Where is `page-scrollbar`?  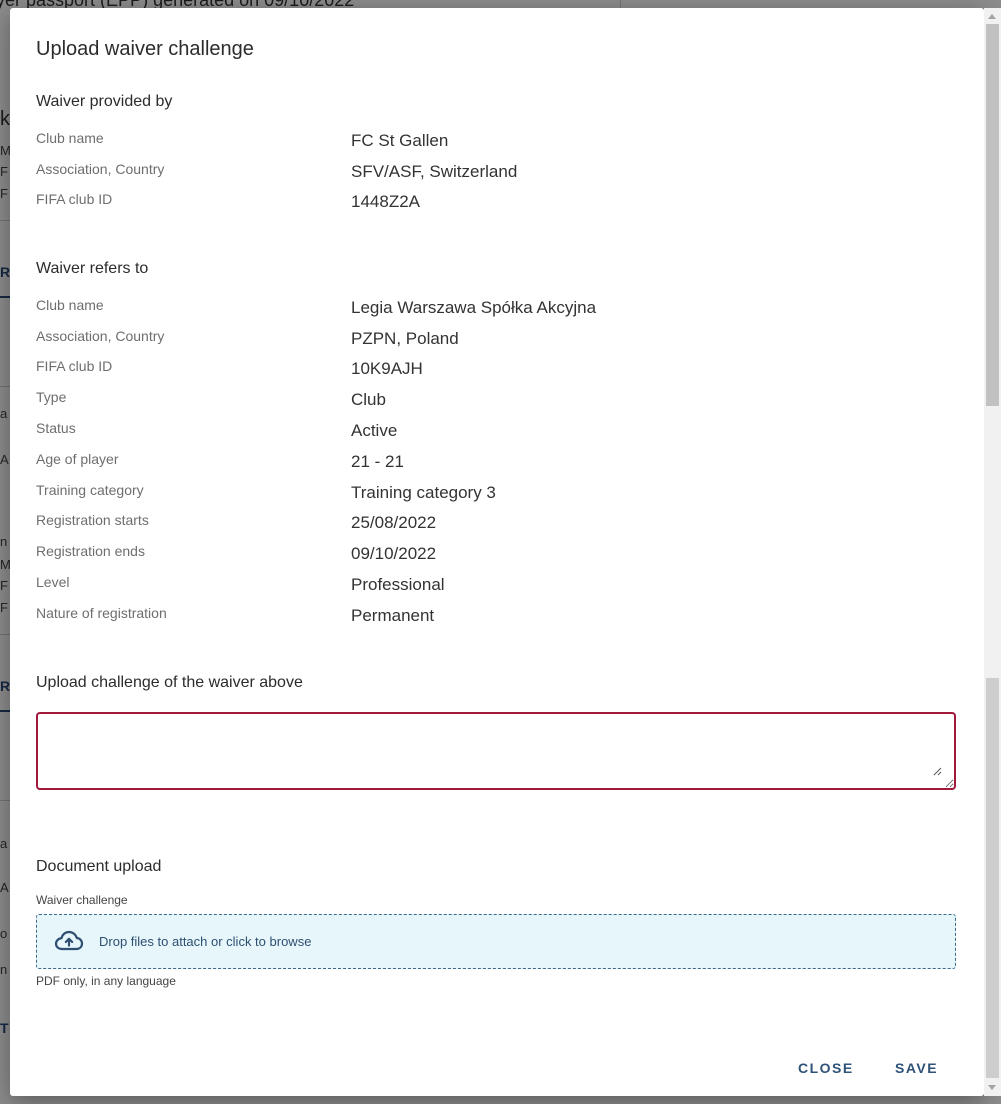 page-scrollbar is located at coordinates (992, 552).